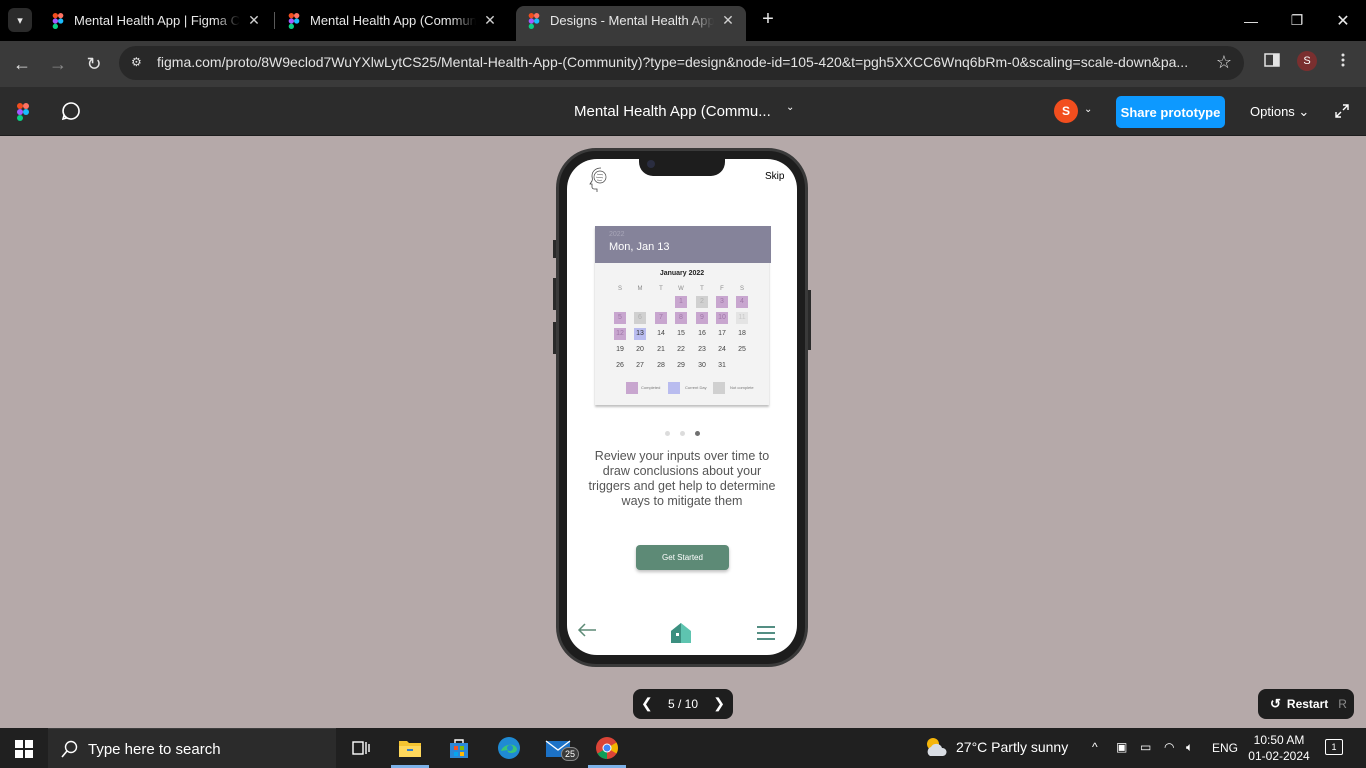 The width and height of the screenshot is (1366, 768). What do you see at coordinates (768, 19) in the screenshot?
I see `new-tab-button: +` at bounding box center [768, 19].